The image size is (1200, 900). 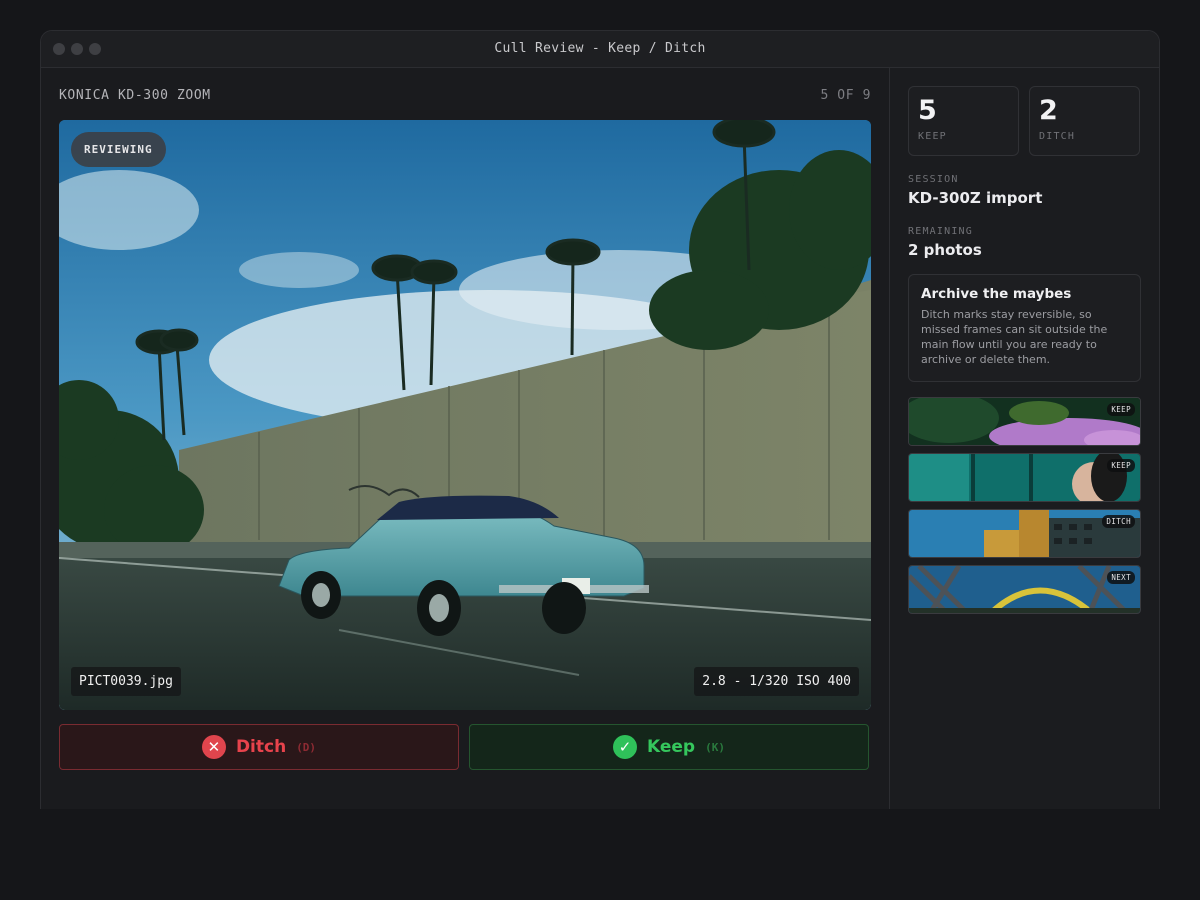 What do you see at coordinates (671, 747) in the screenshot?
I see `keep-label: Keep` at bounding box center [671, 747].